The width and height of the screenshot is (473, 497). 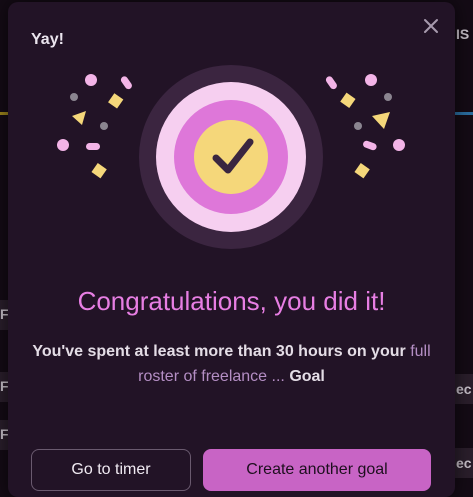 I want to click on create-another-goal-button: Create another goal, so click(x=317, y=470).